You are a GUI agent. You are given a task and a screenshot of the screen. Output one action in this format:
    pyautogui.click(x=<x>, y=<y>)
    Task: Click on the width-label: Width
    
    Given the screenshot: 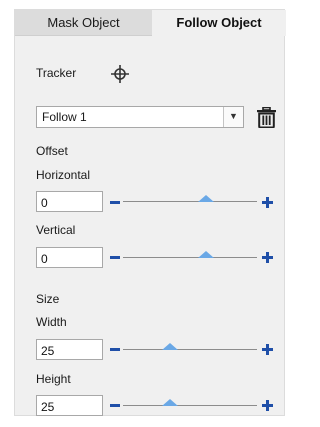 What is the action you would take?
    pyautogui.click(x=51, y=322)
    